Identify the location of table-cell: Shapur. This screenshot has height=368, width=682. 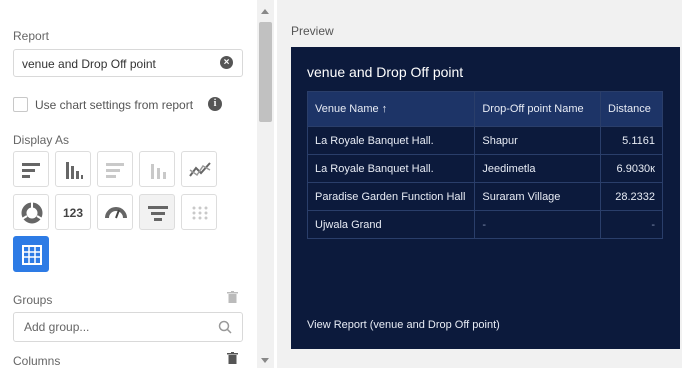
(538, 140).